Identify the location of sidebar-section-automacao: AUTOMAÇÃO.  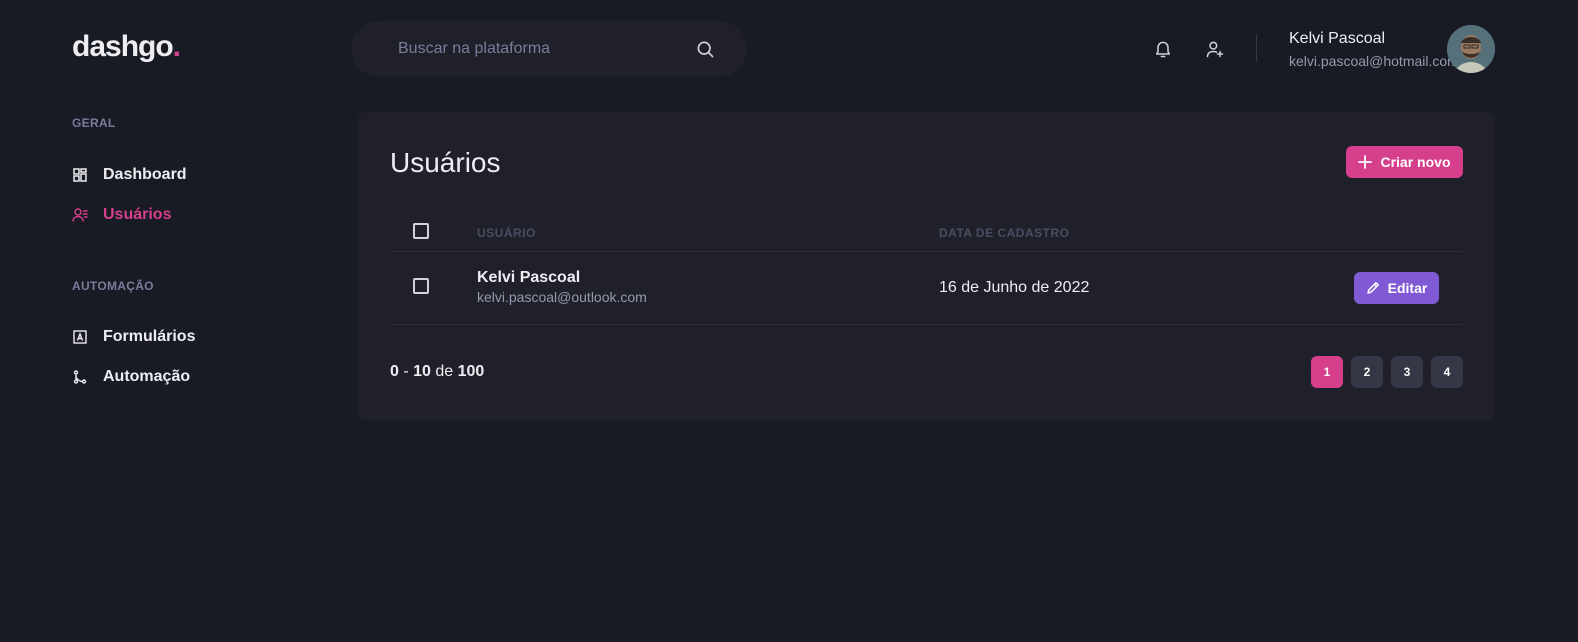
(113, 286).